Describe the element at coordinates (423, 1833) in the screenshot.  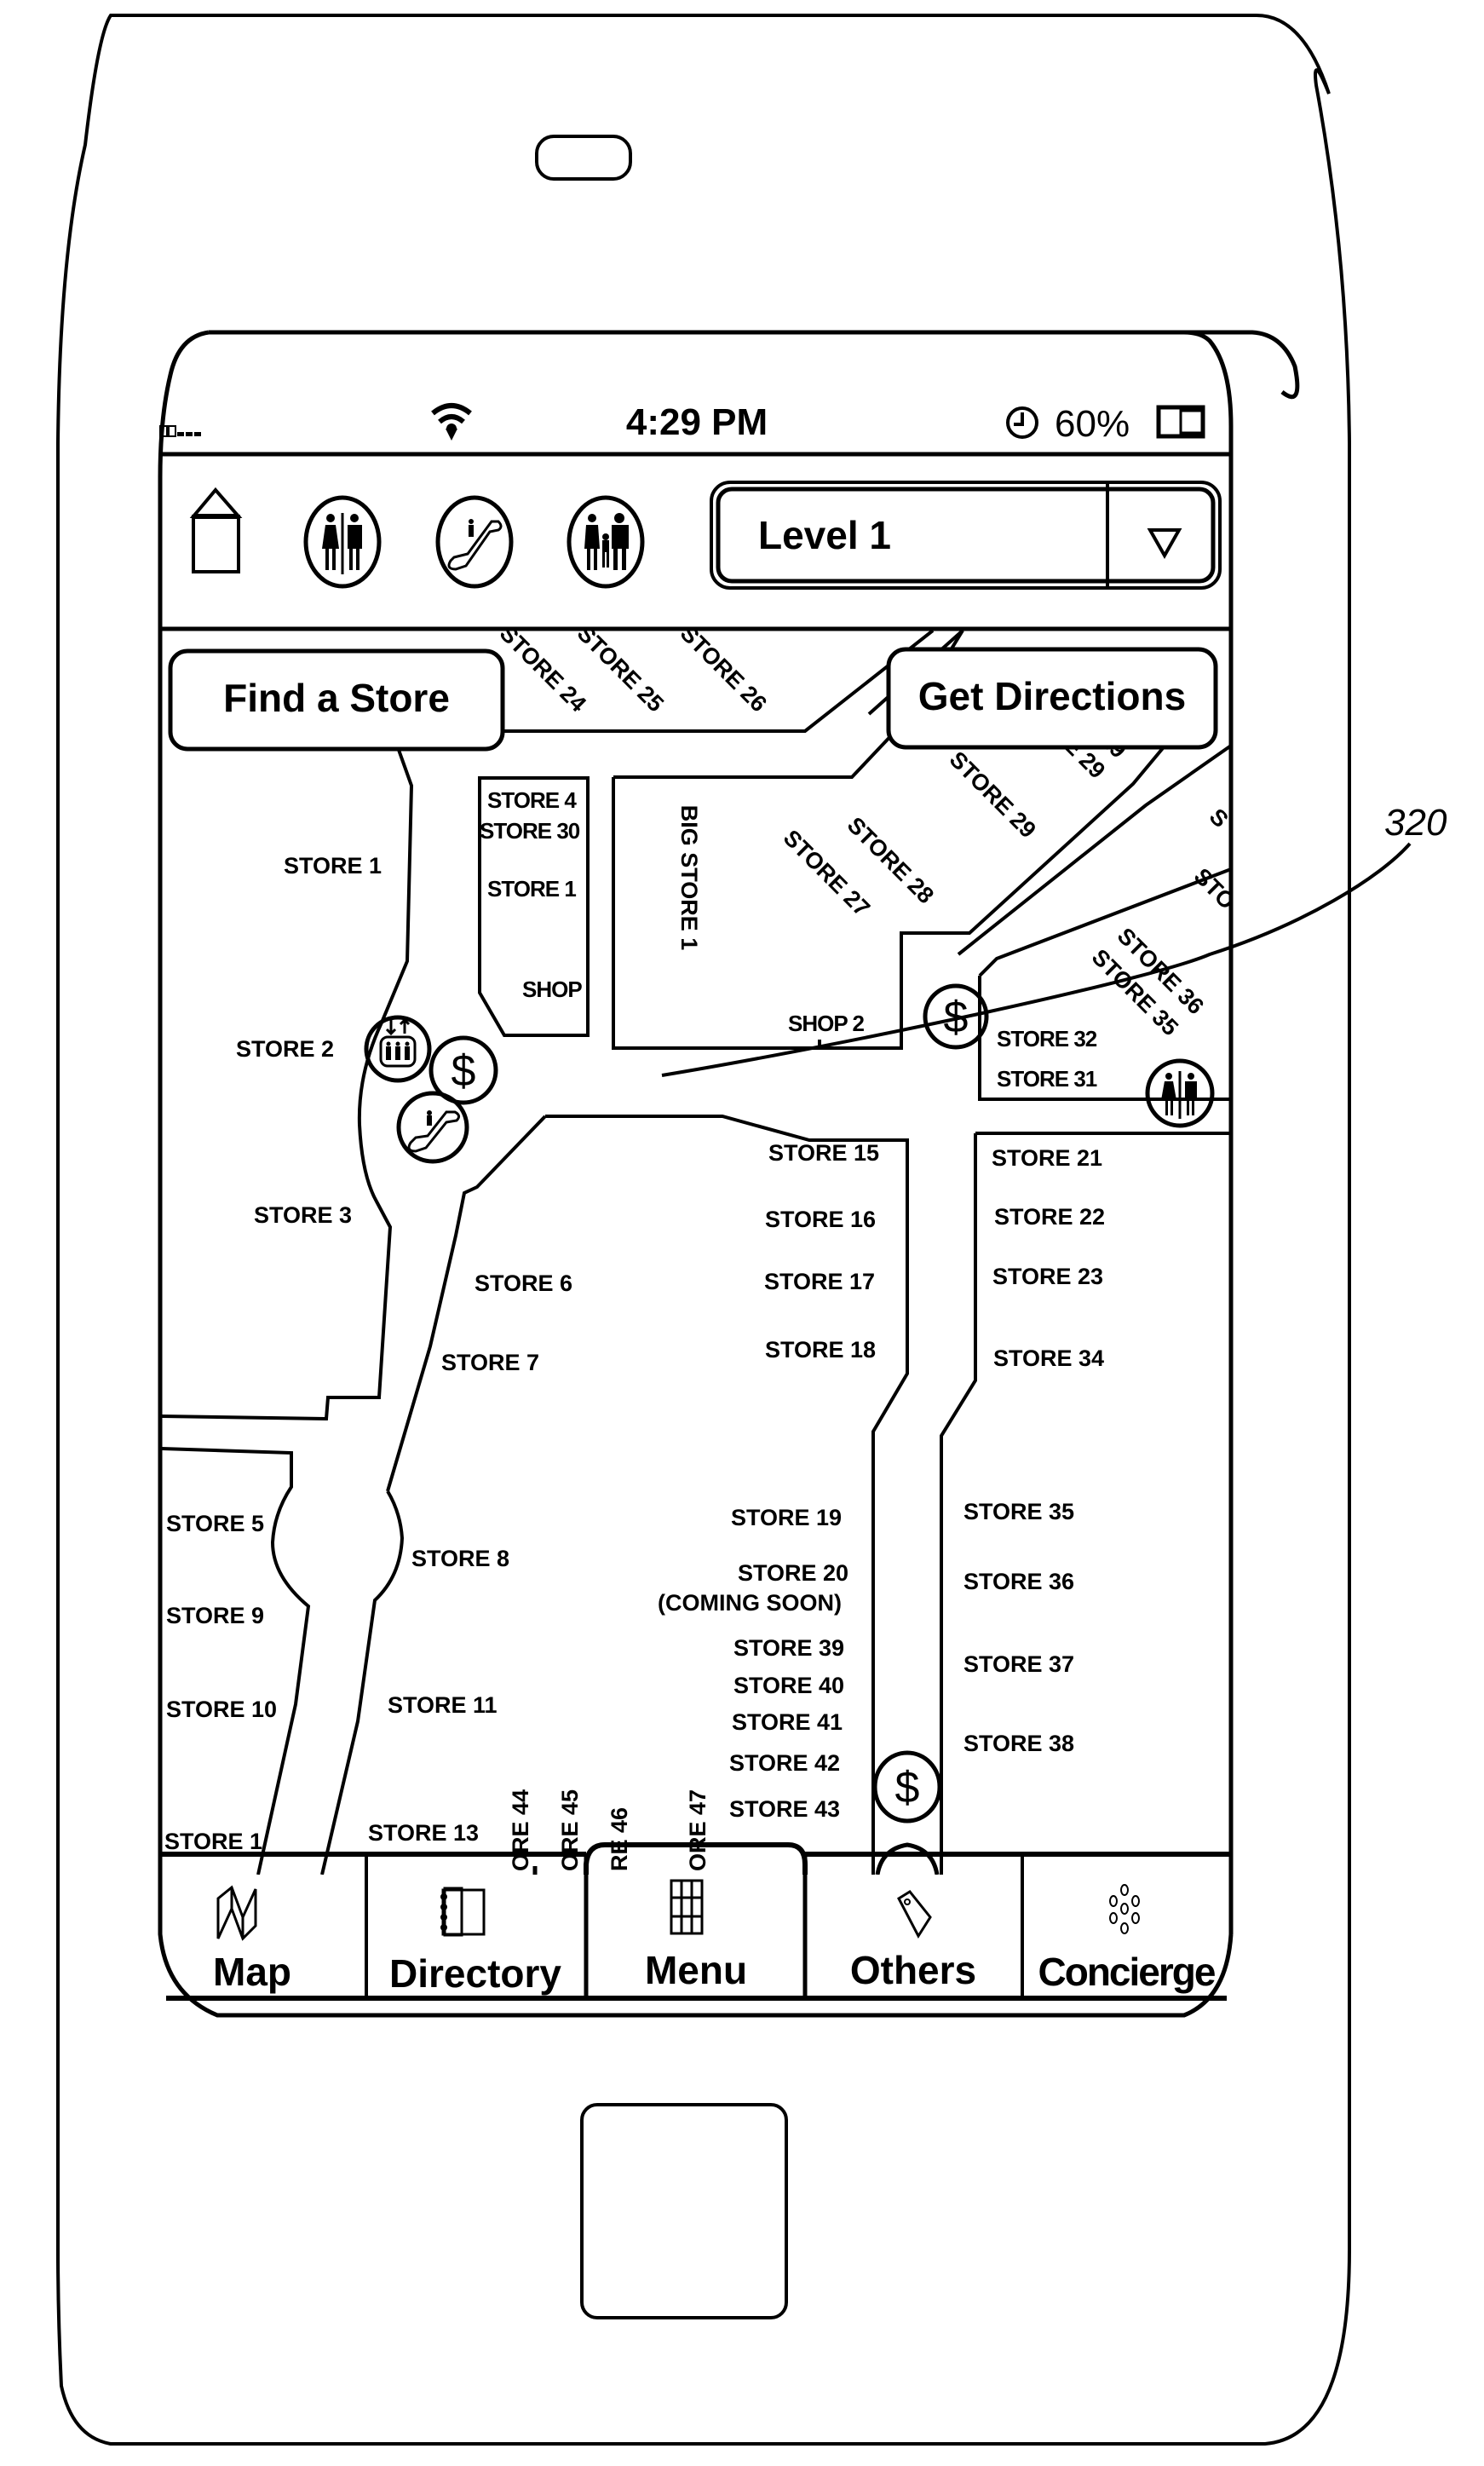
I see `store-label: STORE 13` at that location.